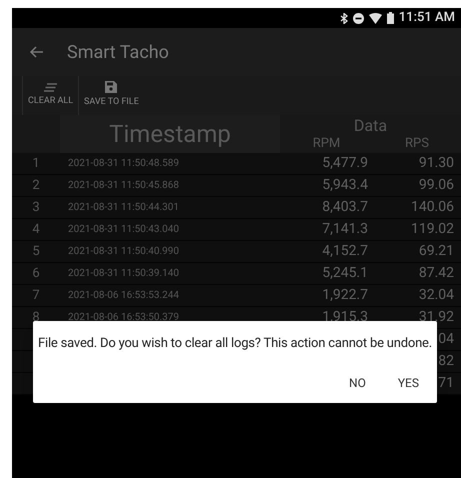 The width and height of the screenshot is (461, 478). Describe the element at coordinates (123, 274) in the screenshot. I see `timestamp-cell-text: 2021-08-31 11:50:39.140` at that location.